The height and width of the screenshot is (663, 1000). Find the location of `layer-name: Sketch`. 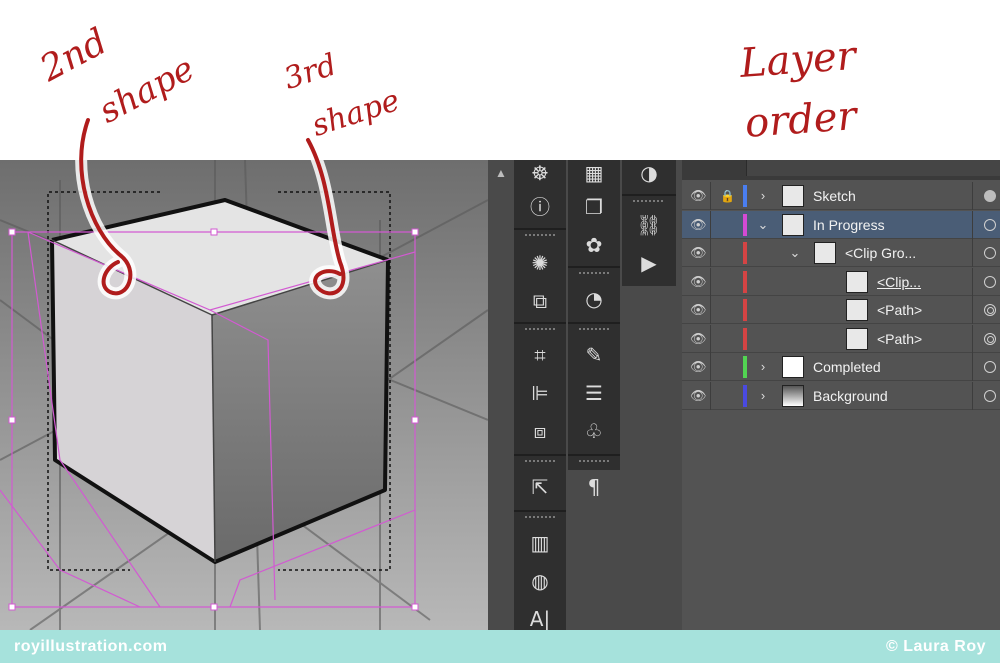

layer-name: Sketch is located at coordinates (834, 196).